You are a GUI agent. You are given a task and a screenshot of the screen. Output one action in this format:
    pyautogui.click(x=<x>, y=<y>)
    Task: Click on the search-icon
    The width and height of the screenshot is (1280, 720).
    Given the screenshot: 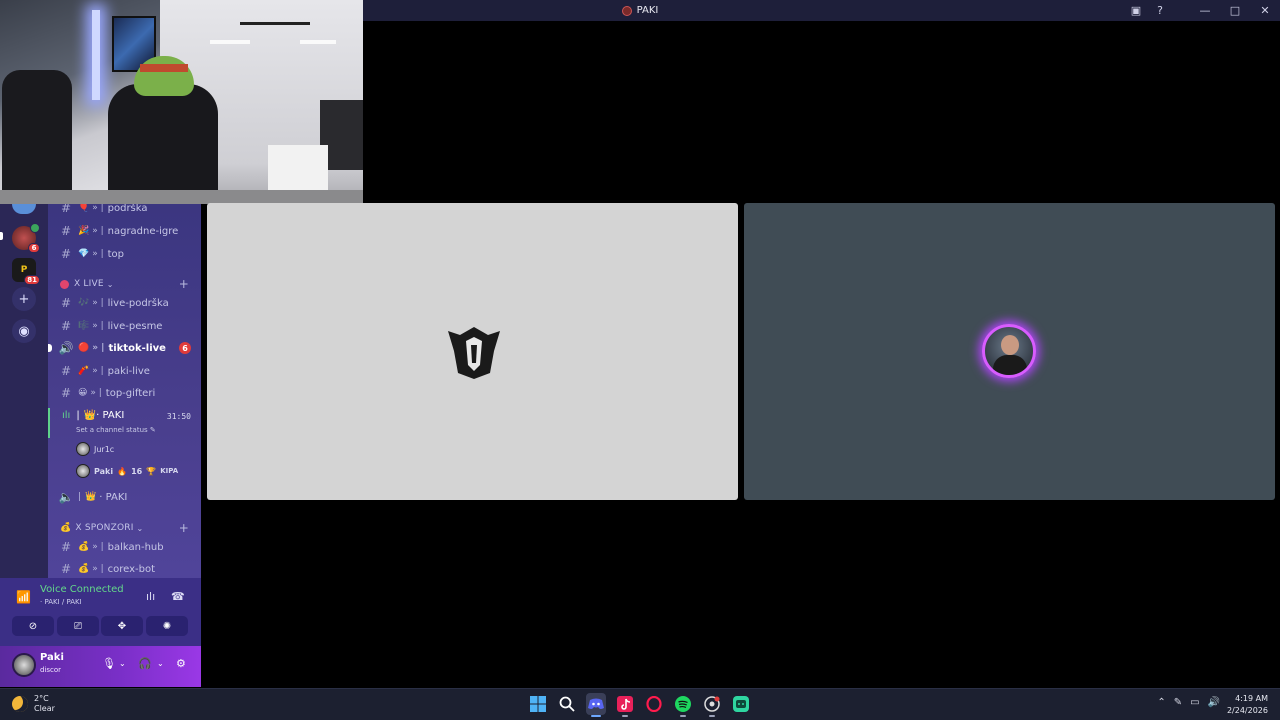 What is the action you would take?
    pyautogui.click(x=567, y=704)
    